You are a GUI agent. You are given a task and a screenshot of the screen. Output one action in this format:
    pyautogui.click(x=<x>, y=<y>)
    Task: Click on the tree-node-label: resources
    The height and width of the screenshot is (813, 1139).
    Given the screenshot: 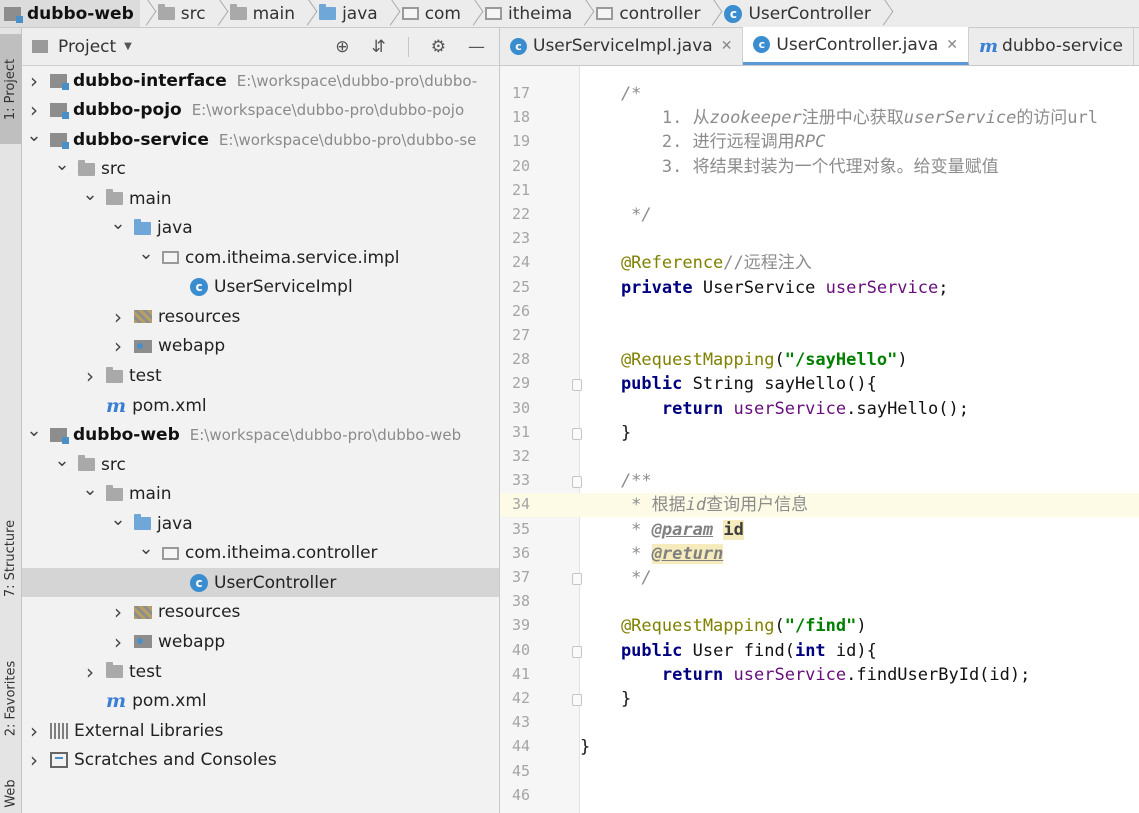 What is the action you would take?
    pyautogui.click(x=199, y=316)
    